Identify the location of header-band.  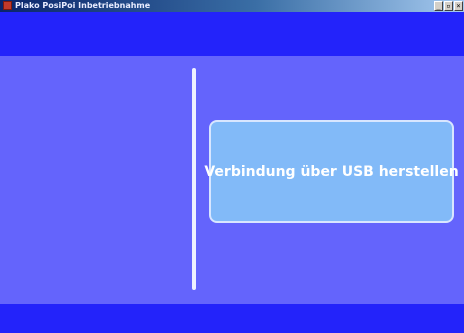
(232, 34).